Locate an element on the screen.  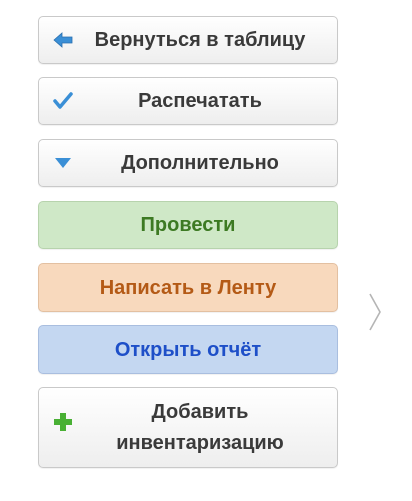
checkmark-icon is located at coordinates (63, 101).